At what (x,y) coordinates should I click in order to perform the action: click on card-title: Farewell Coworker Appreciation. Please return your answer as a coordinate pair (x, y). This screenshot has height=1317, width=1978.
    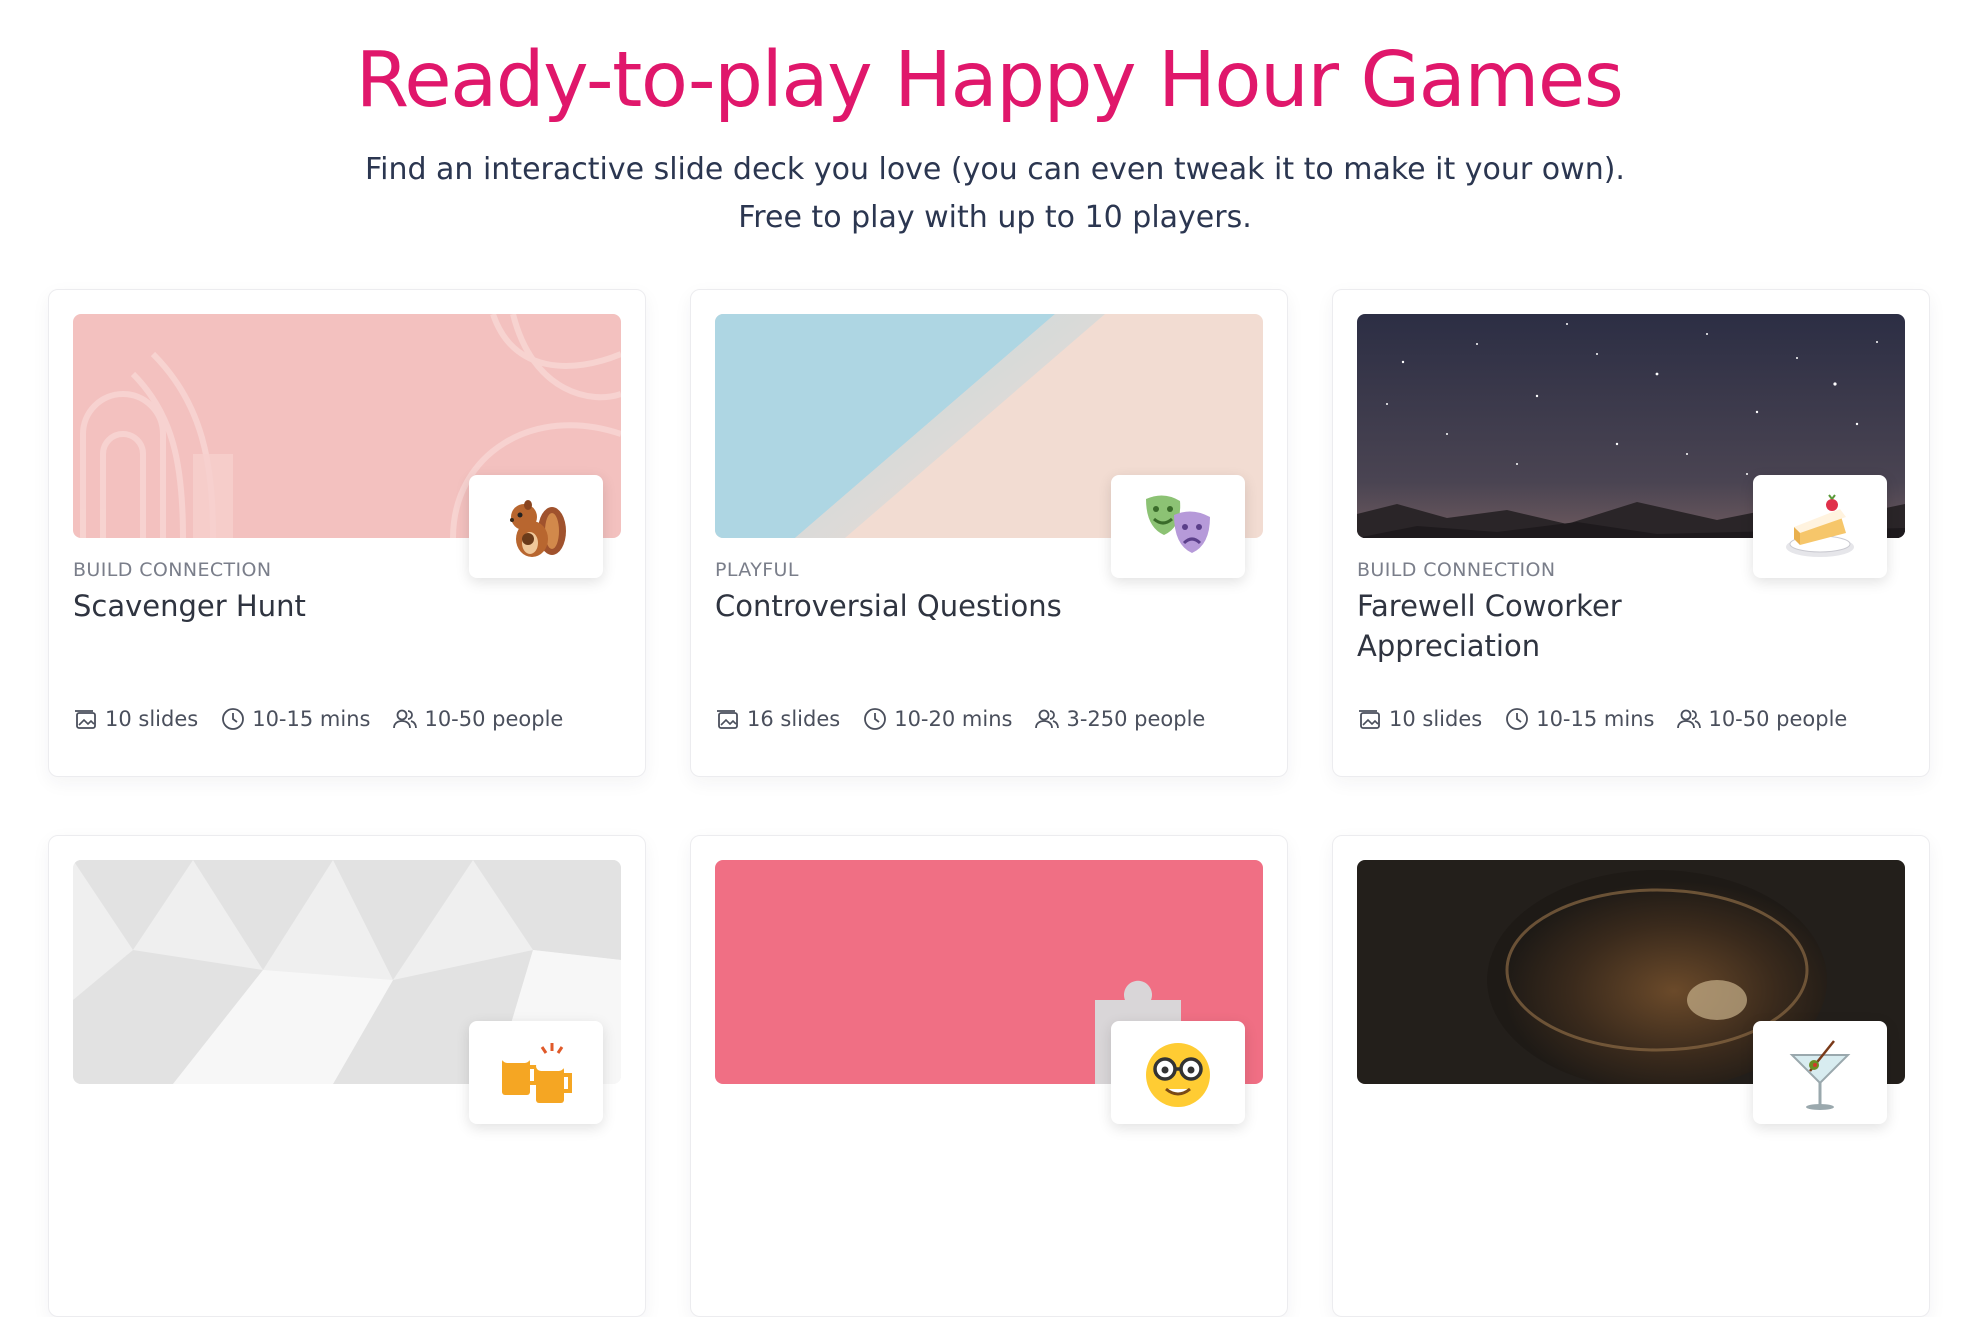
    Looking at the image, I should click on (1527, 626).